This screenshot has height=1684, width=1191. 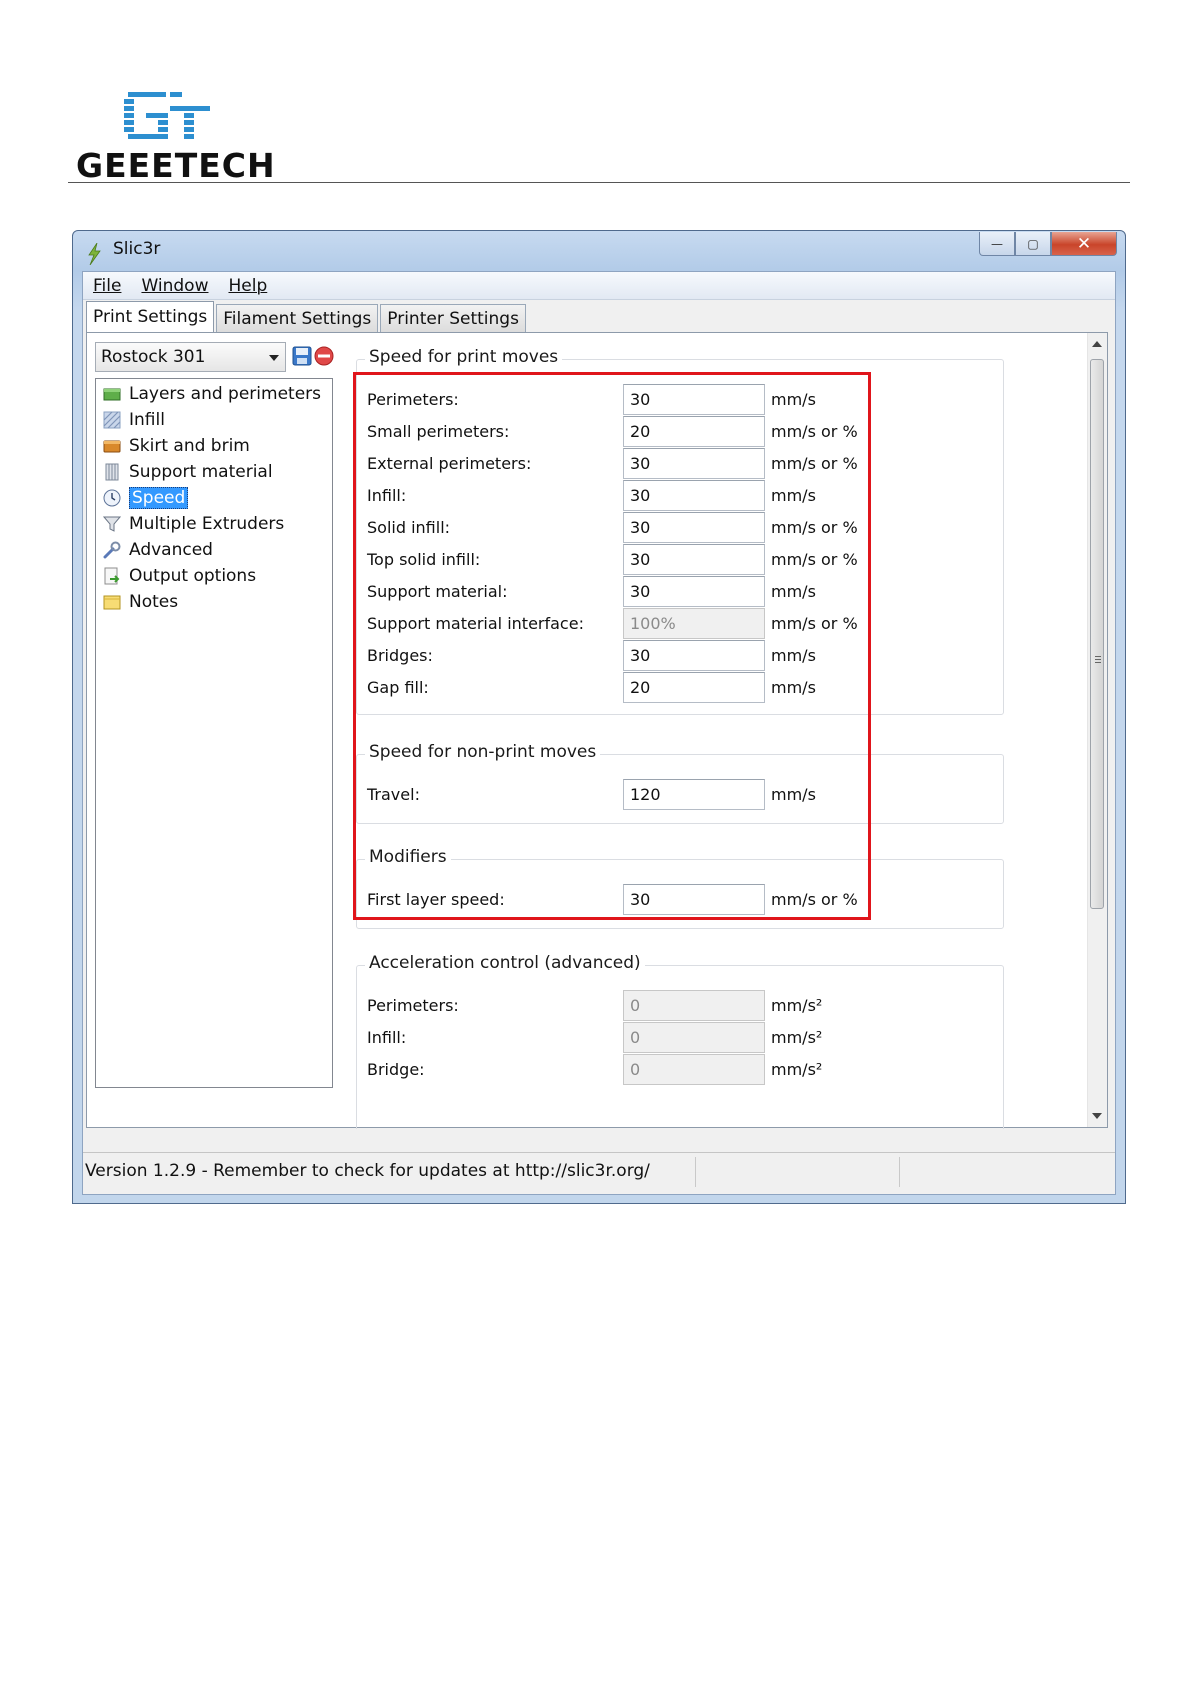 What do you see at coordinates (112, 446) in the screenshot?
I see `skirt-icon` at bounding box center [112, 446].